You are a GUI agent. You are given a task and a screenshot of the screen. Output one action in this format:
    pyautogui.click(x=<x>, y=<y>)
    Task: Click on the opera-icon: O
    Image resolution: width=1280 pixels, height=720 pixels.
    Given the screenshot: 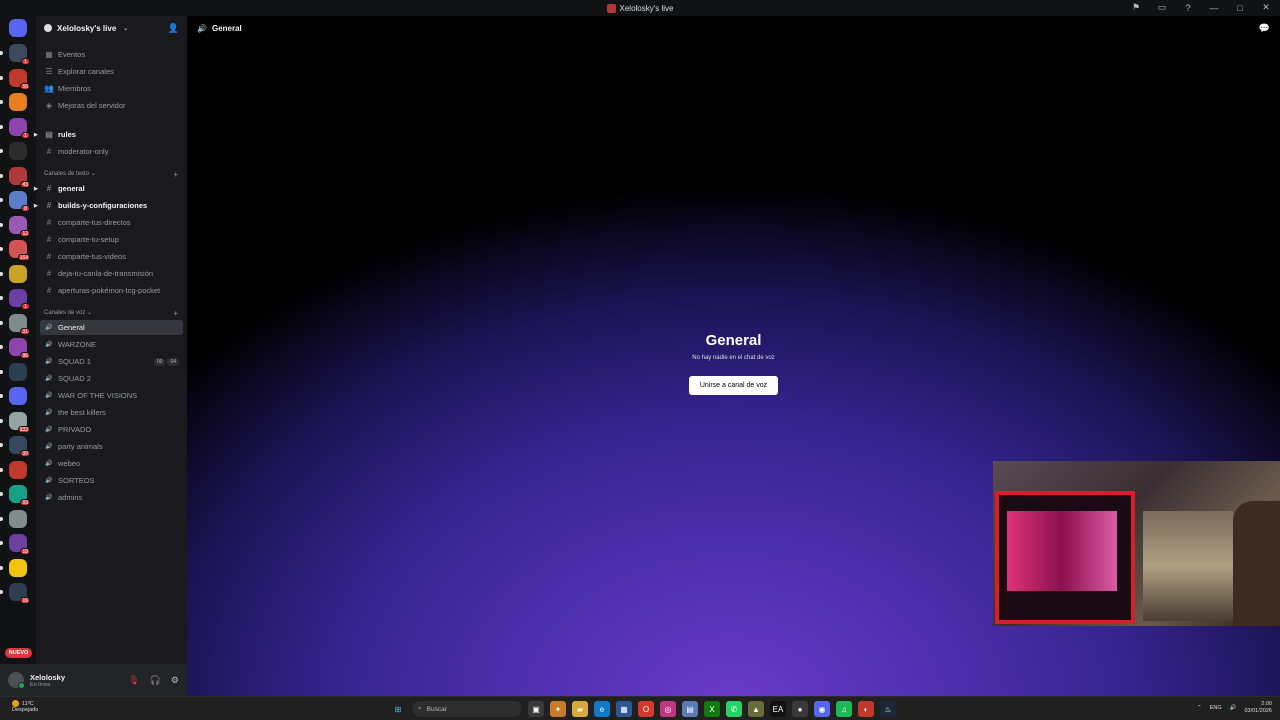 What is the action you would take?
    pyautogui.click(x=646, y=709)
    